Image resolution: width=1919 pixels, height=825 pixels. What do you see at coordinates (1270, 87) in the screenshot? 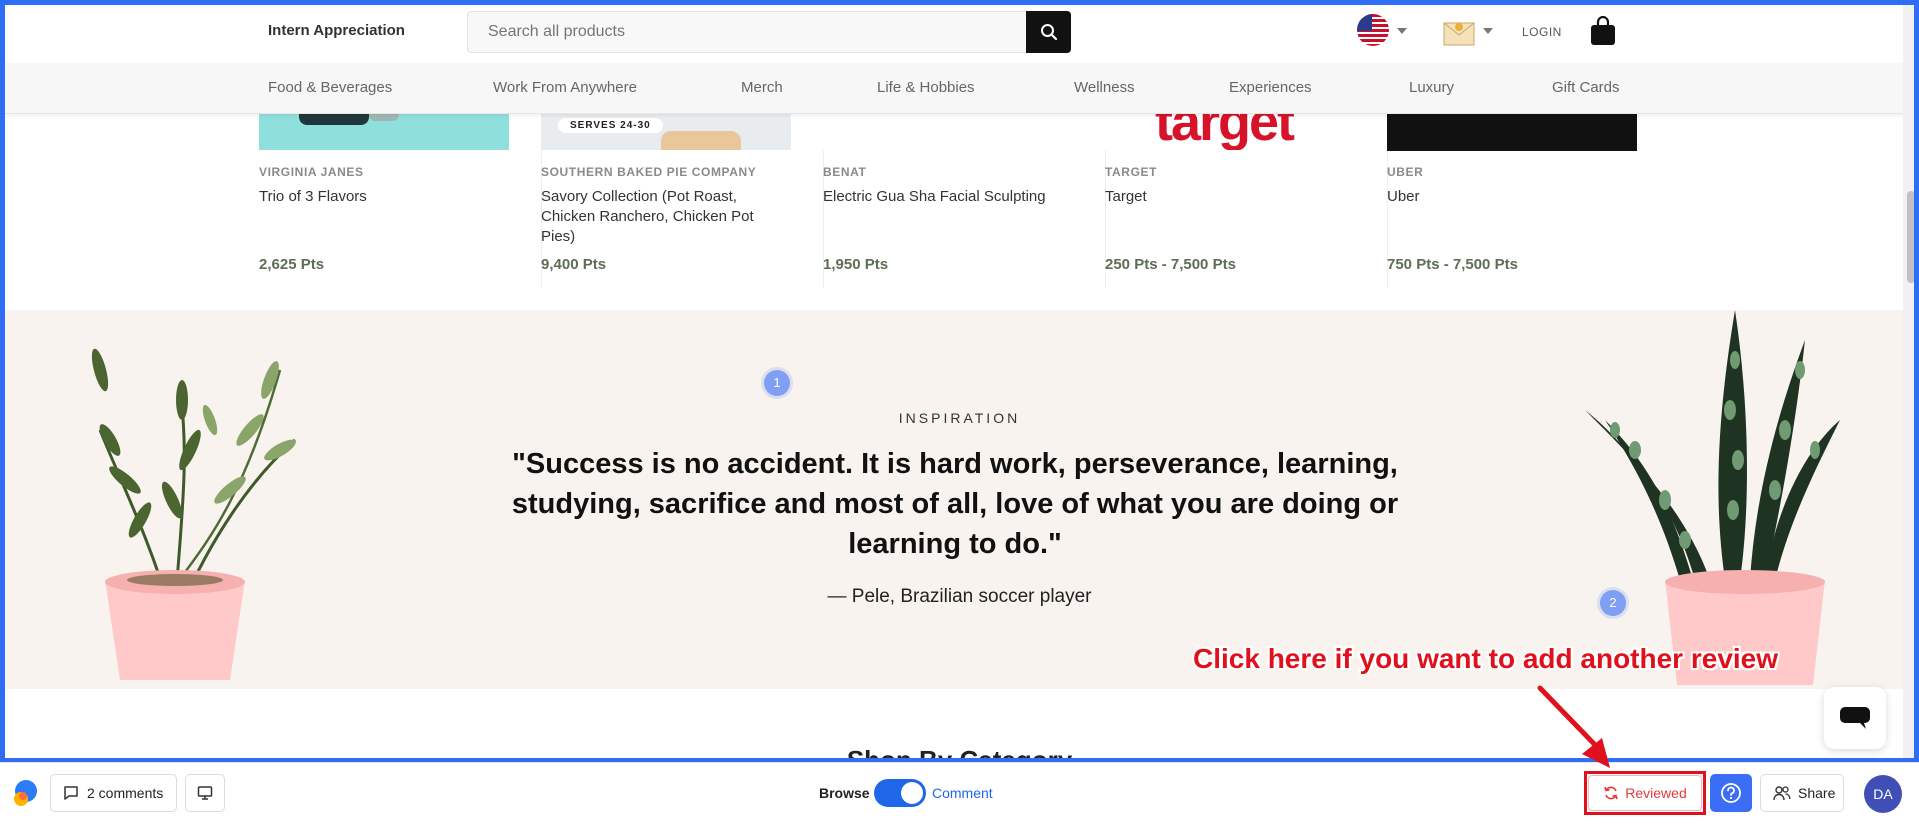
I see `nav-item-experiences: Experiences` at bounding box center [1270, 87].